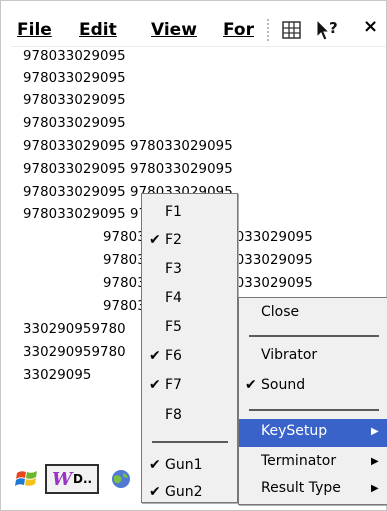 The height and width of the screenshot is (511, 387). I want to click on menu-file-label: File, so click(34, 30).